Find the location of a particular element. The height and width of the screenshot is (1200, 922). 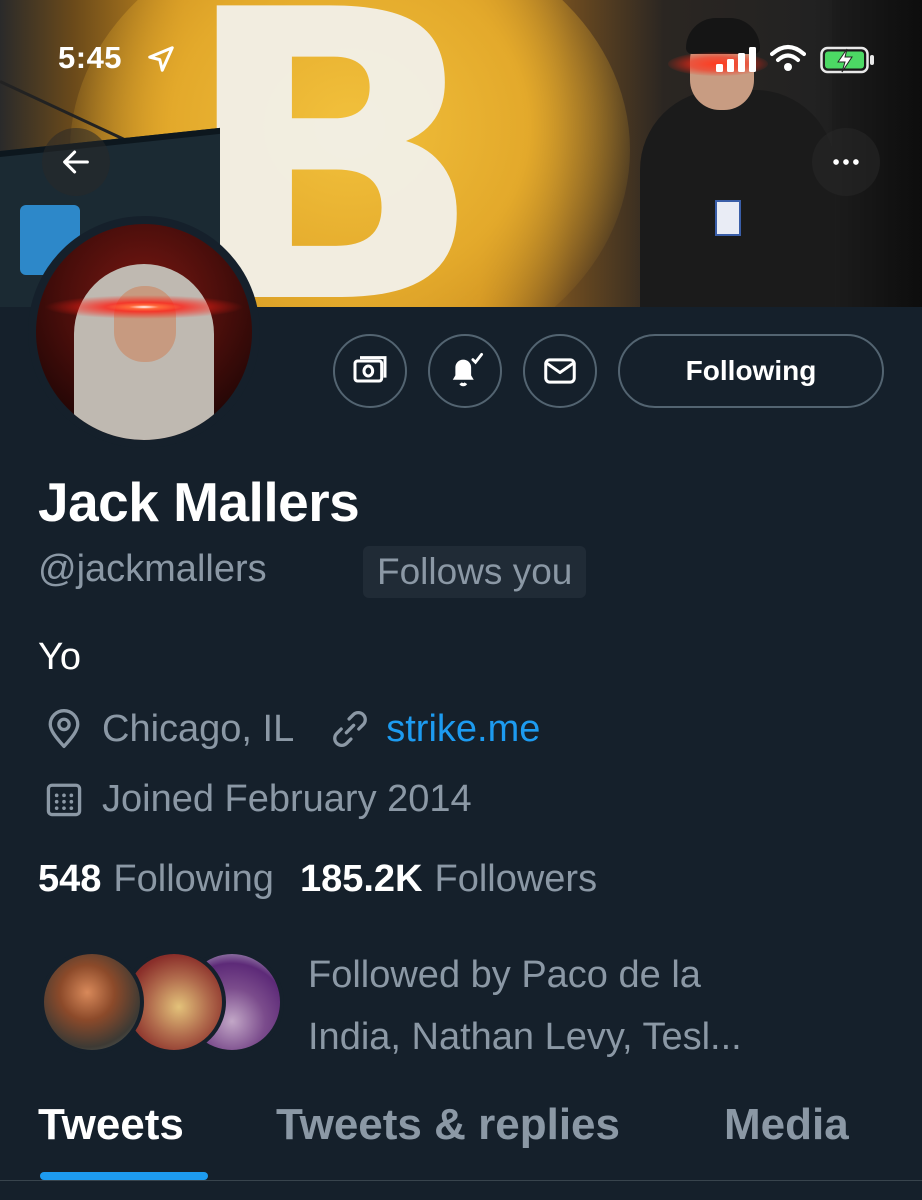

profile-location: Chicago, IL is located at coordinates (198, 728).